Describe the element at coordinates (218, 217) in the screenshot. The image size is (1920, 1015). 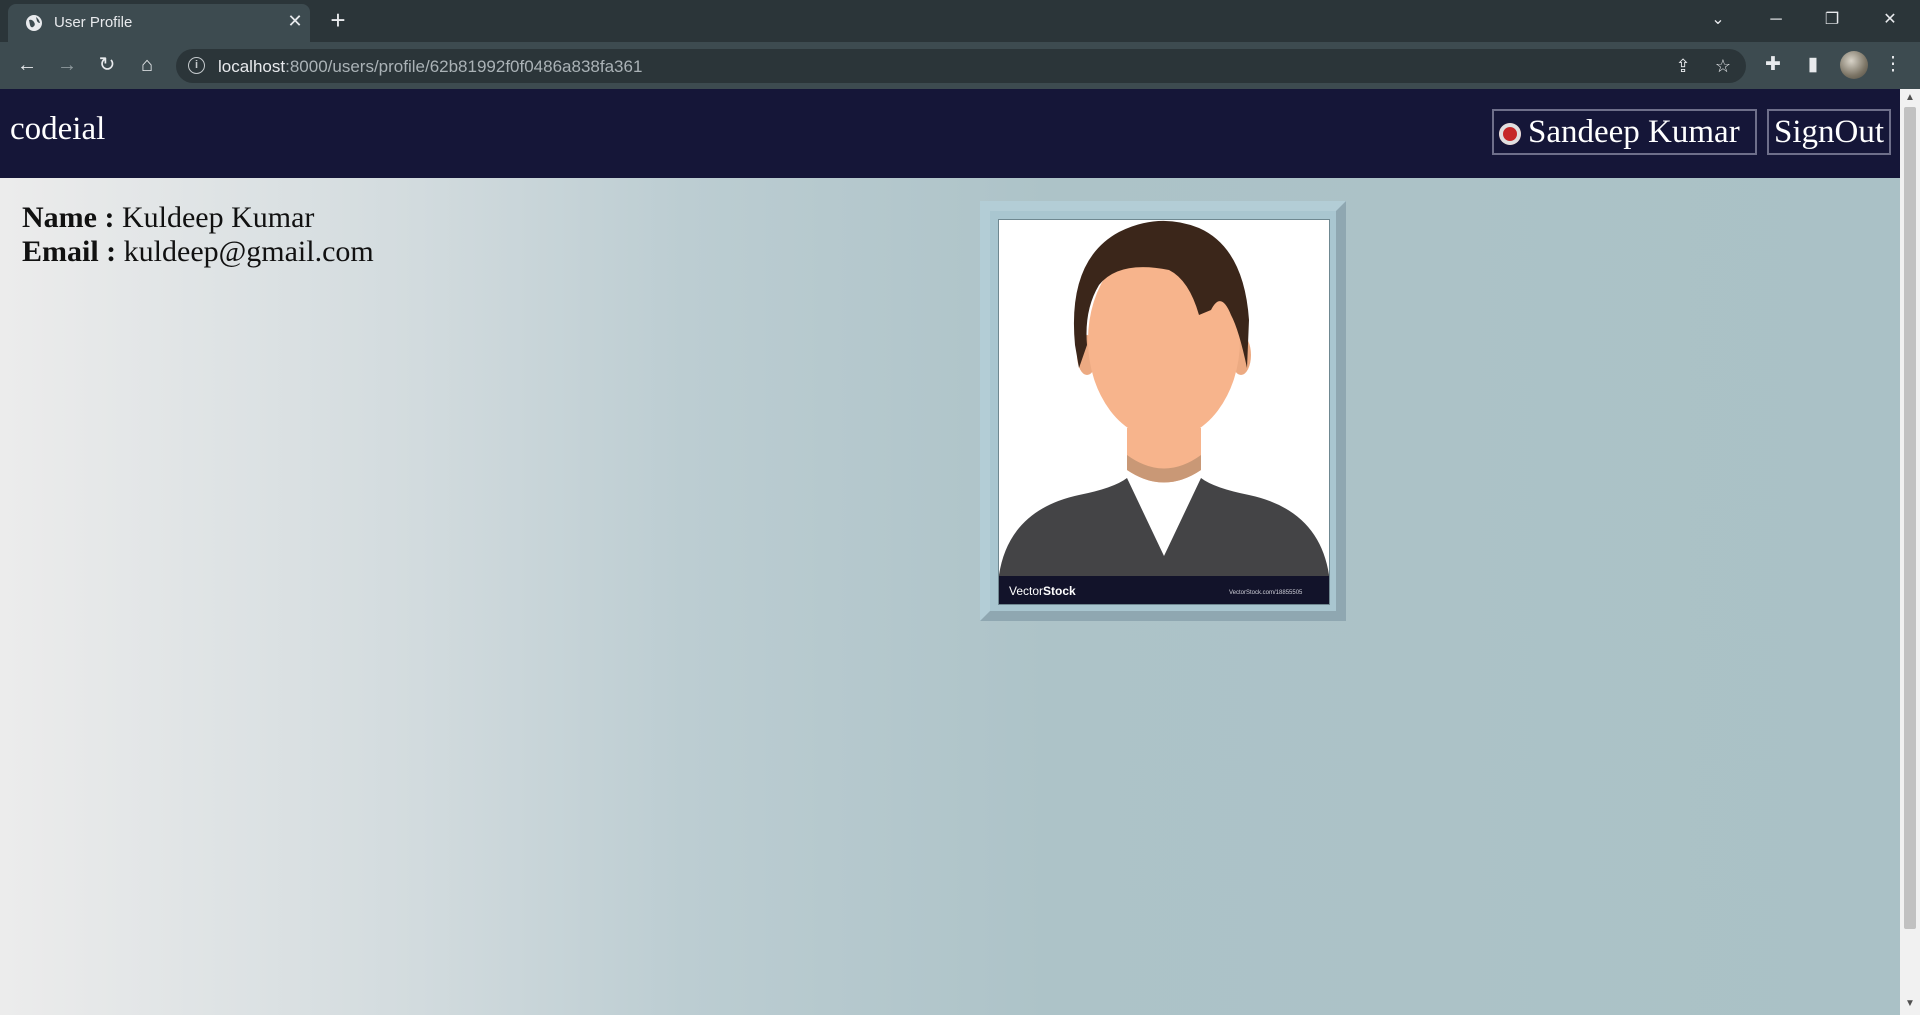
I see `name-value: Kuldeep Kumar` at that location.